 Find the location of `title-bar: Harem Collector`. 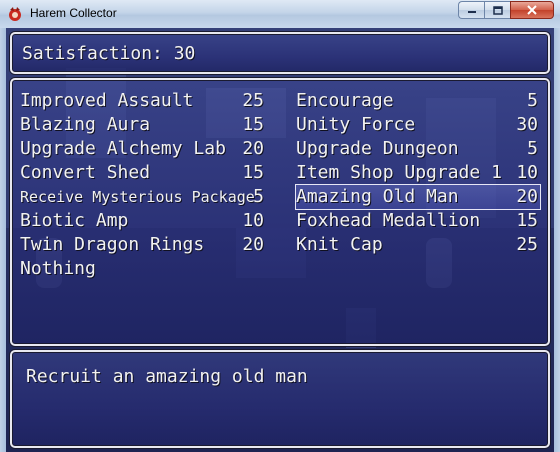

title-bar: Harem Collector is located at coordinates (280, 14).